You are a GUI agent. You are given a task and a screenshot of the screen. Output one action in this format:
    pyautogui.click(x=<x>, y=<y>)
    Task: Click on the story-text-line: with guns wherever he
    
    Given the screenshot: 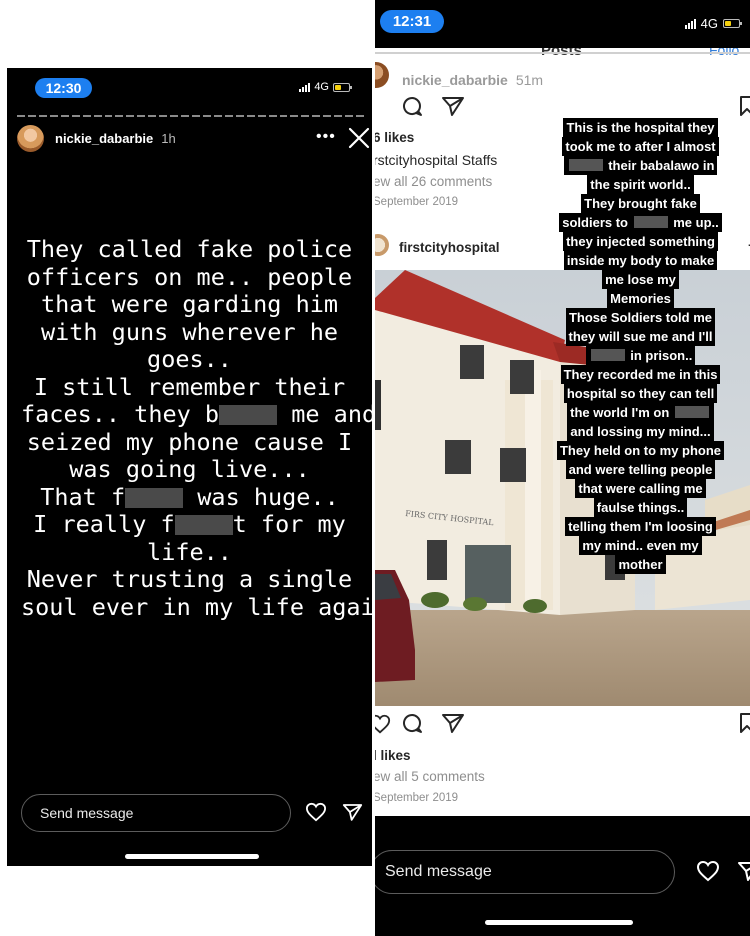 What is the action you would take?
    pyautogui.click(x=189, y=331)
    